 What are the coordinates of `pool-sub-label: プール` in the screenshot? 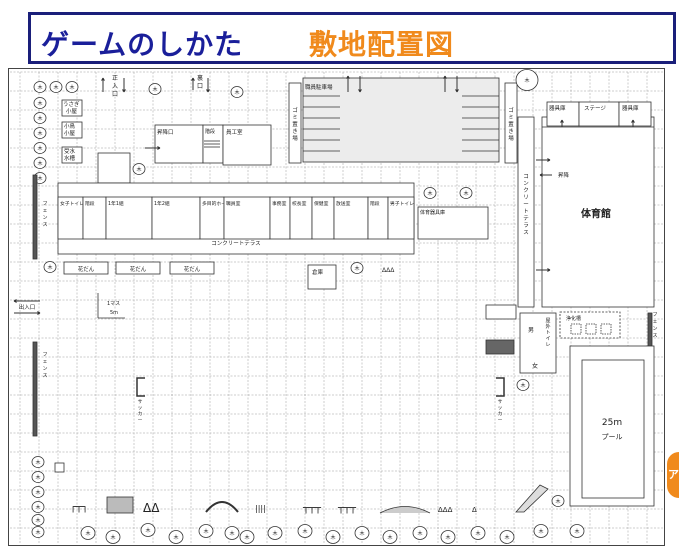 It's located at (612, 437).